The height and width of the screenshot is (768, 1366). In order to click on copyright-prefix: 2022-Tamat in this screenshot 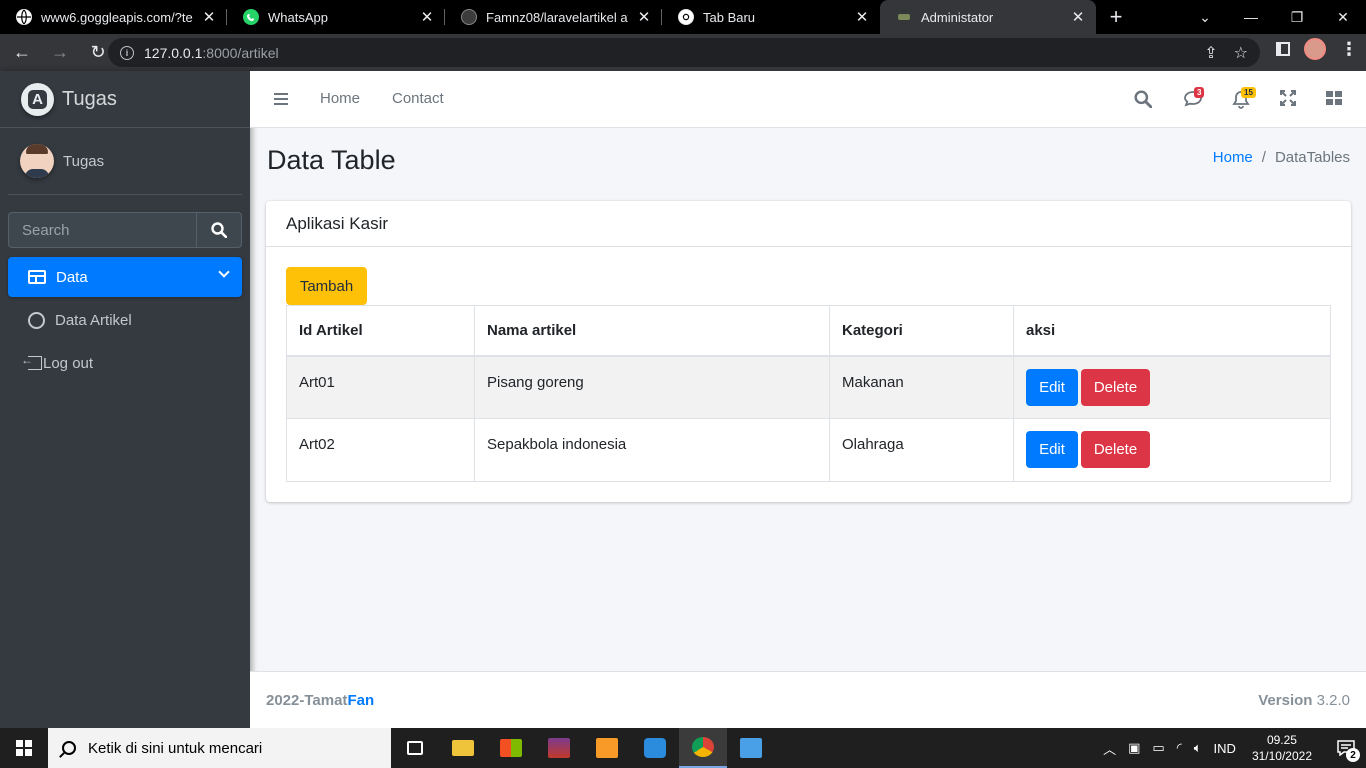, I will do `click(307, 700)`.